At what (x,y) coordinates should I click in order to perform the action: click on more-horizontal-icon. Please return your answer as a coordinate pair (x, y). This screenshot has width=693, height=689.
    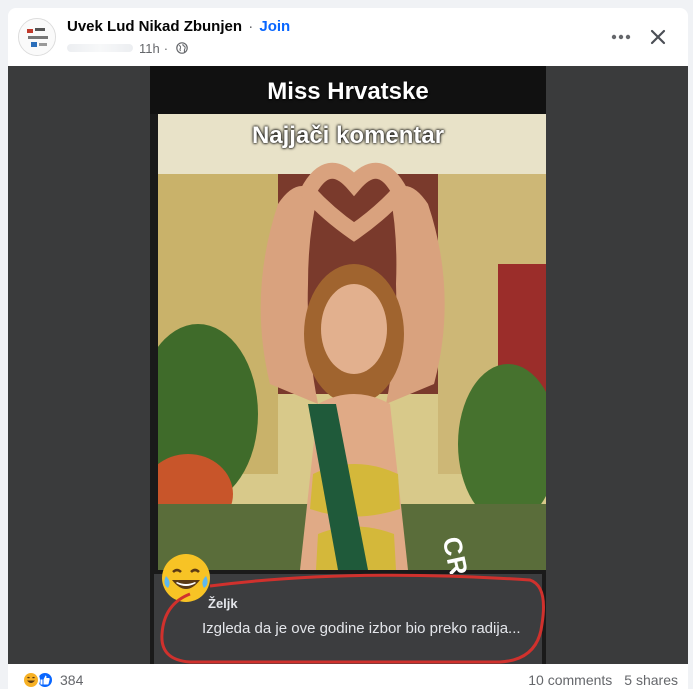
    Looking at the image, I should click on (621, 37).